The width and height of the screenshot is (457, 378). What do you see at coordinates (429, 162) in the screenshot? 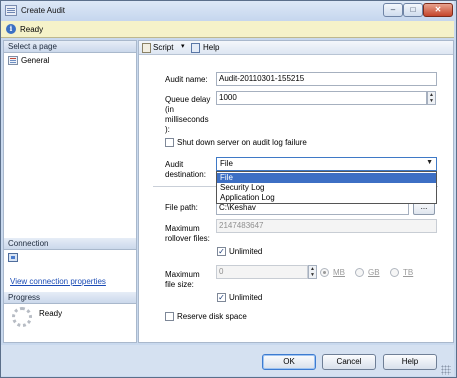
I see `chevron-down-icon: ▼` at bounding box center [429, 162].